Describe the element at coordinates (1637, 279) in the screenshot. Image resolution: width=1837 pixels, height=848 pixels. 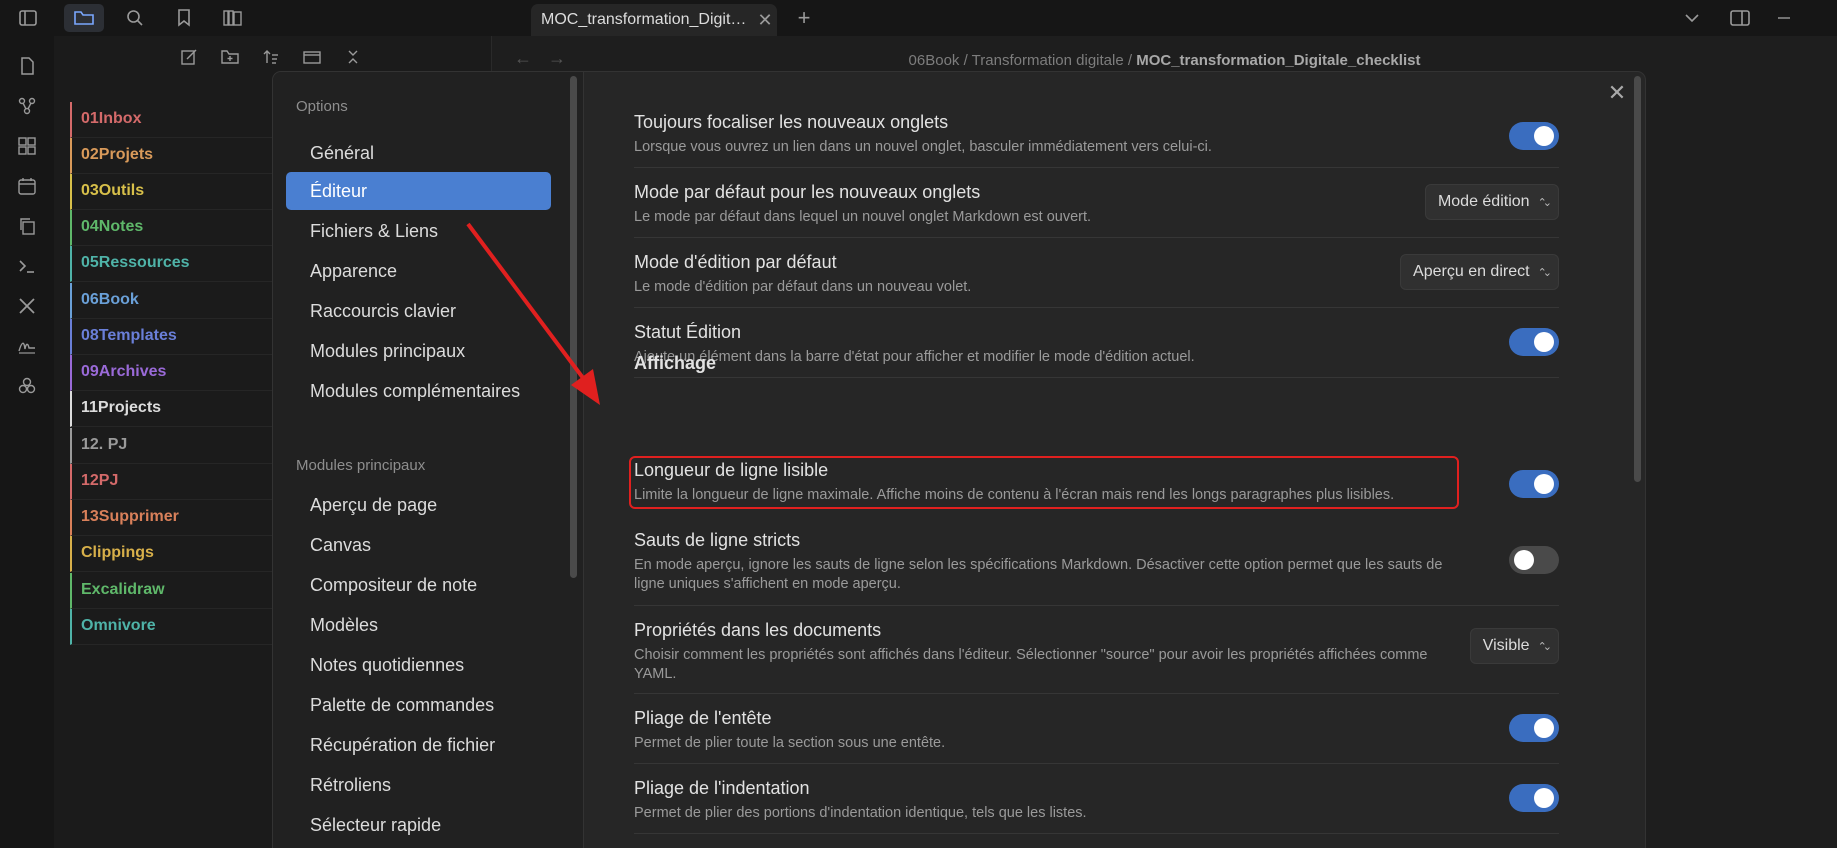
I see `content-scrollbar` at that location.